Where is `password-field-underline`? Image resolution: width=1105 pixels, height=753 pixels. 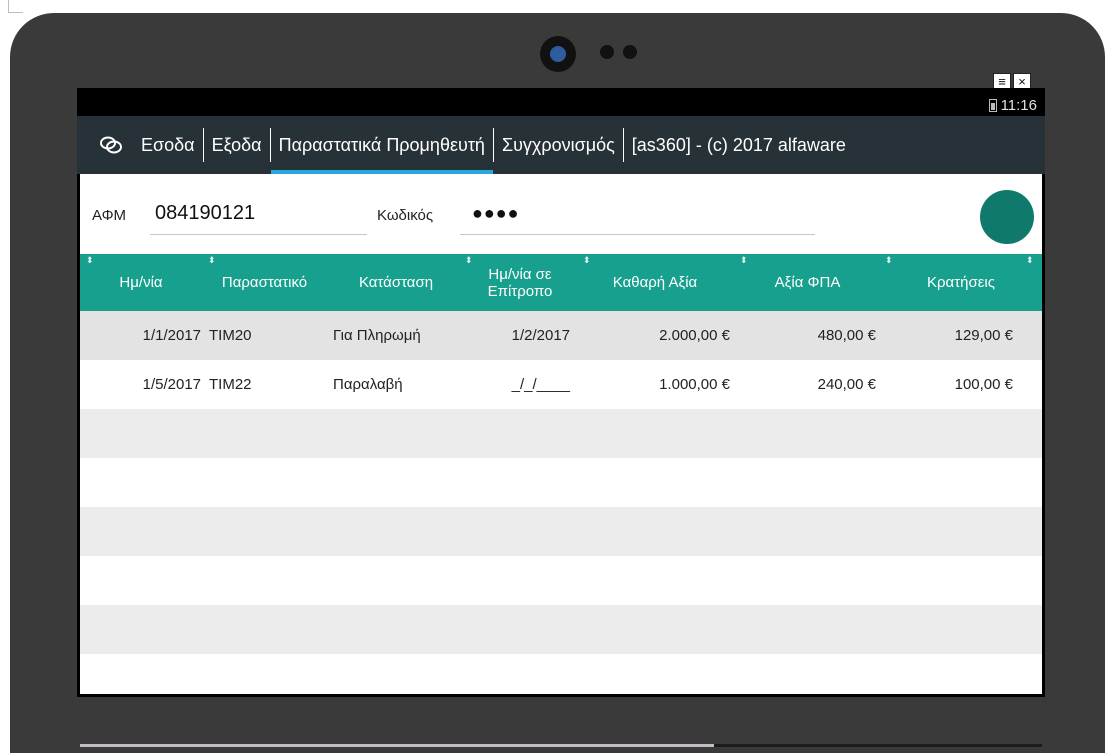 password-field-underline is located at coordinates (637, 234).